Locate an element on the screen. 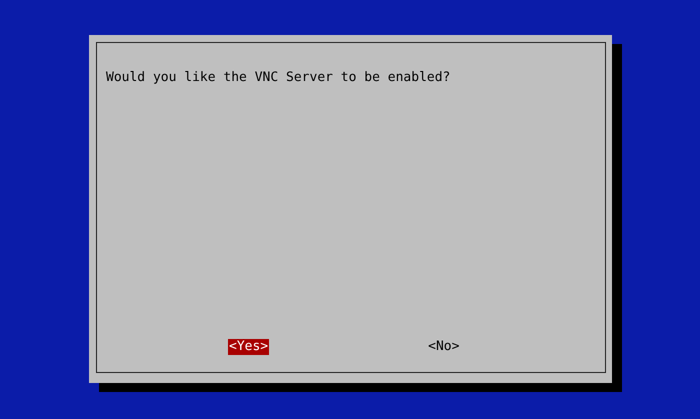  yes-button: <Yes> is located at coordinates (249, 347).